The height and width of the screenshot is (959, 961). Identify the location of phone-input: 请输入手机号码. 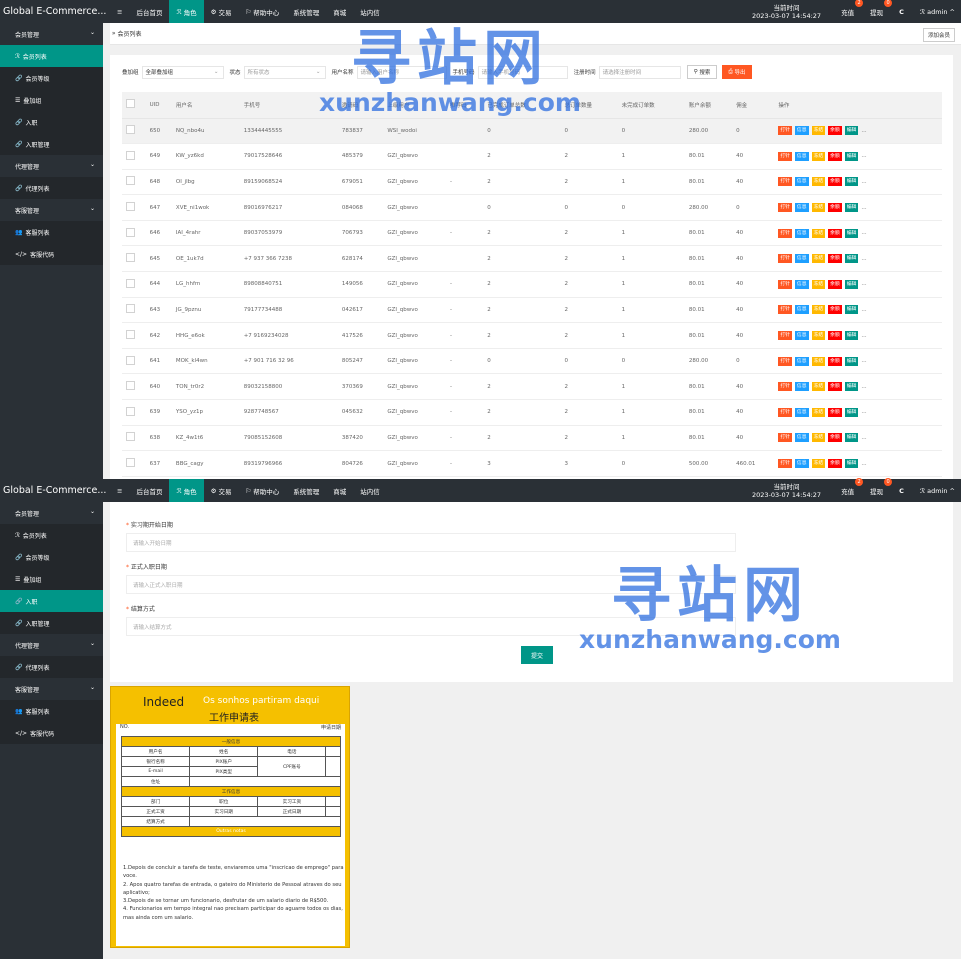
(522, 72).